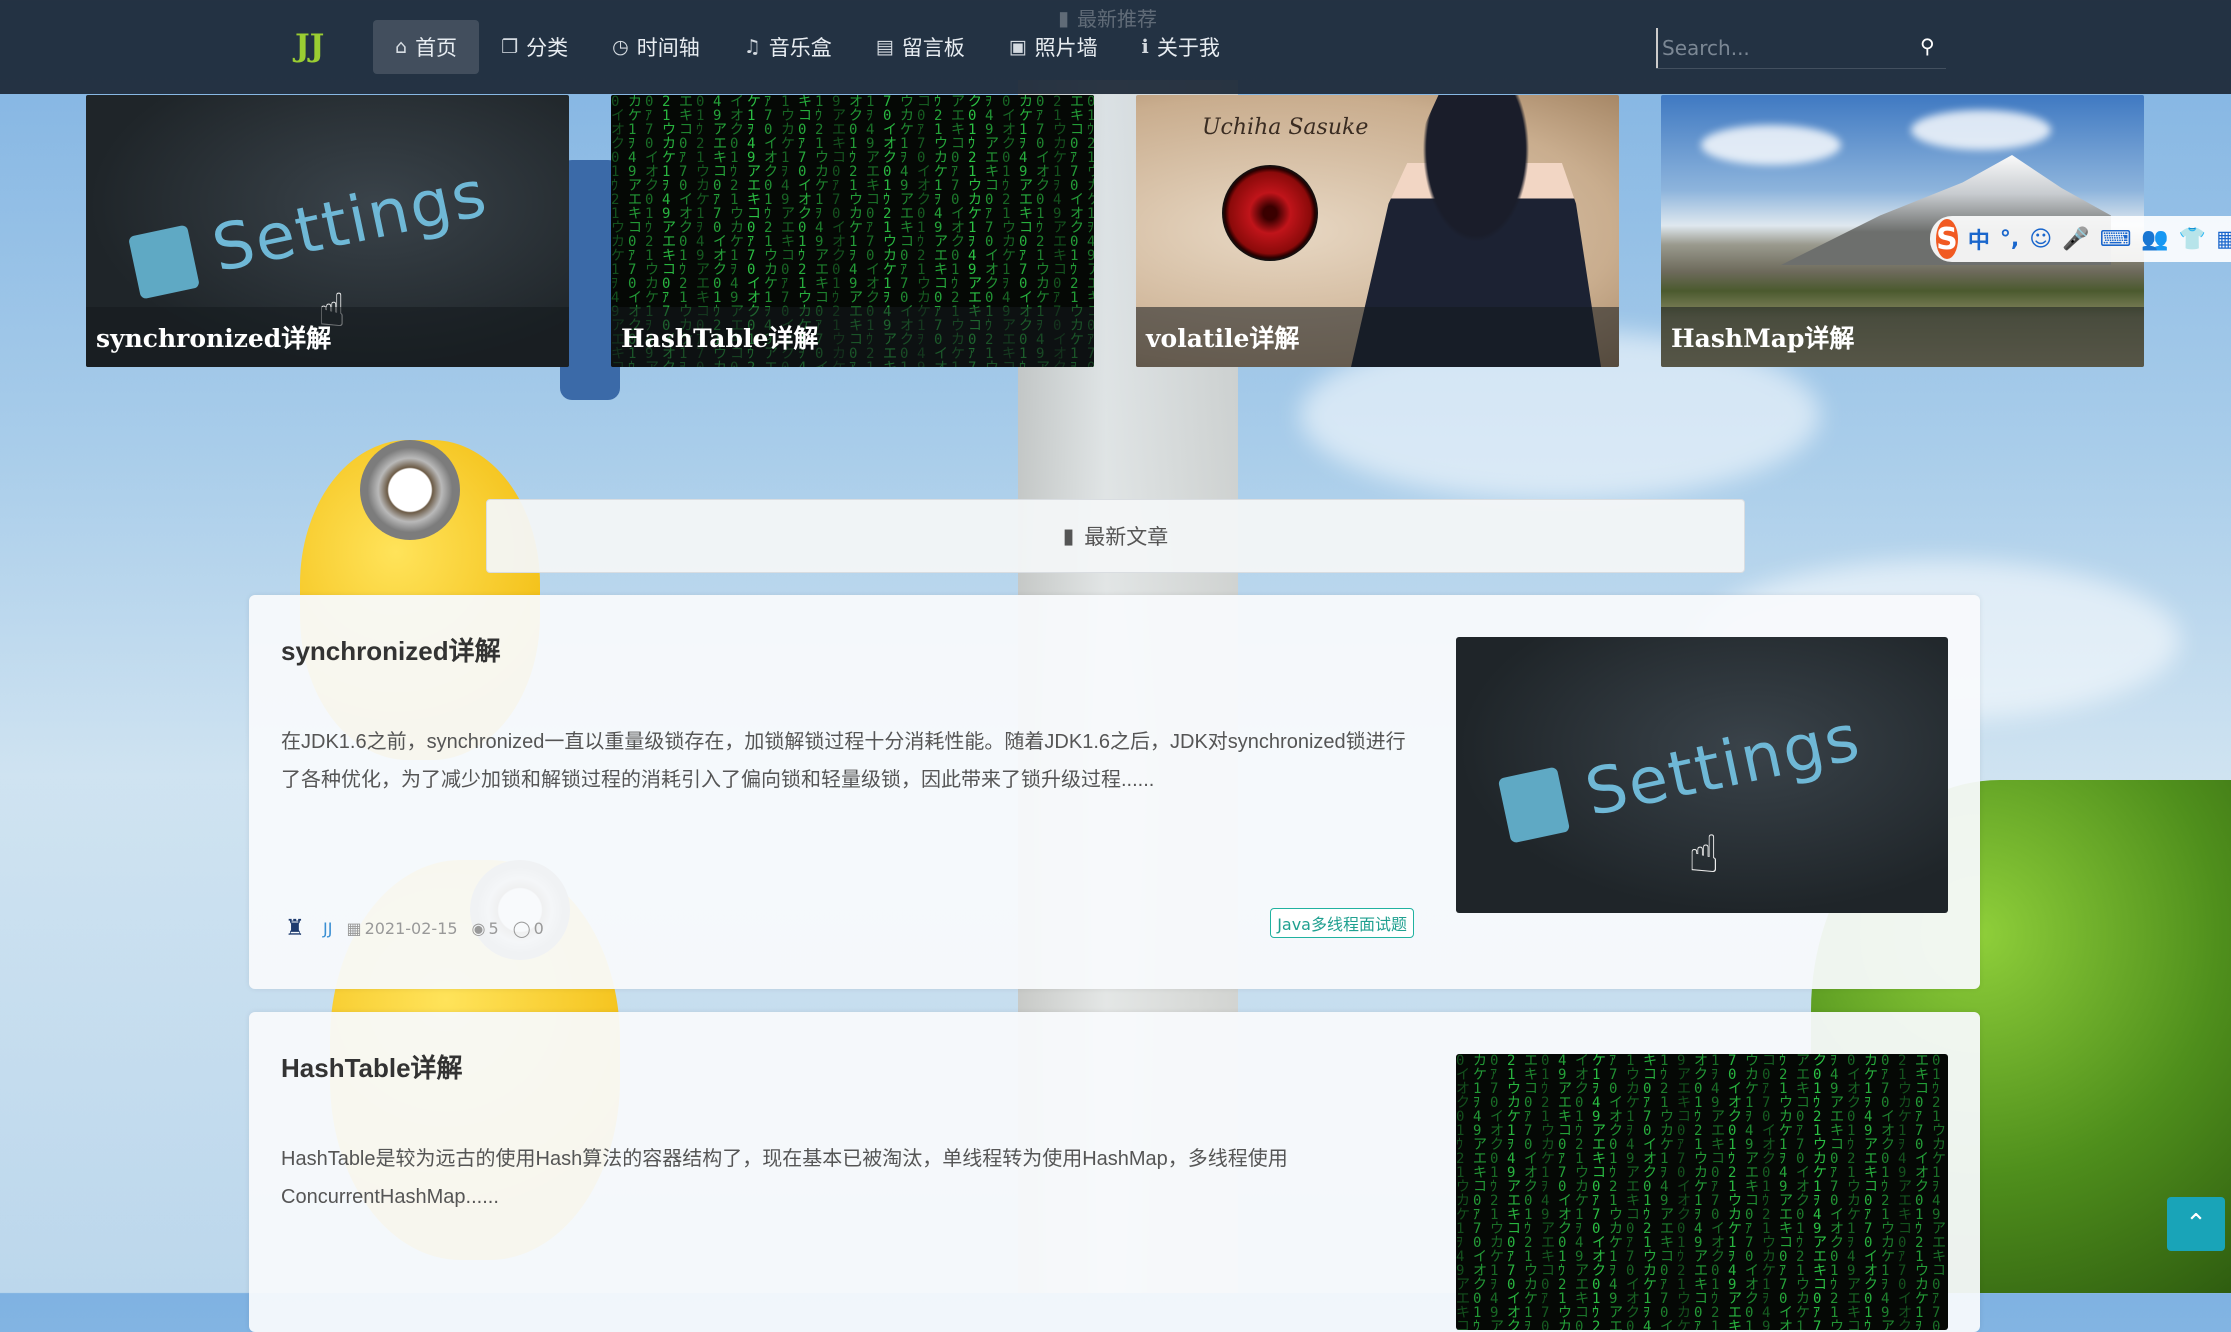 This screenshot has width=2231, height=1332. What do you see at coordinates (1786, 1192) in the screenshot?
I see `matrix-code-column: ｳ21ウカケ1ｦ49アエキコ0ｱ70イオク0` at bounding box center [1786, 1192].